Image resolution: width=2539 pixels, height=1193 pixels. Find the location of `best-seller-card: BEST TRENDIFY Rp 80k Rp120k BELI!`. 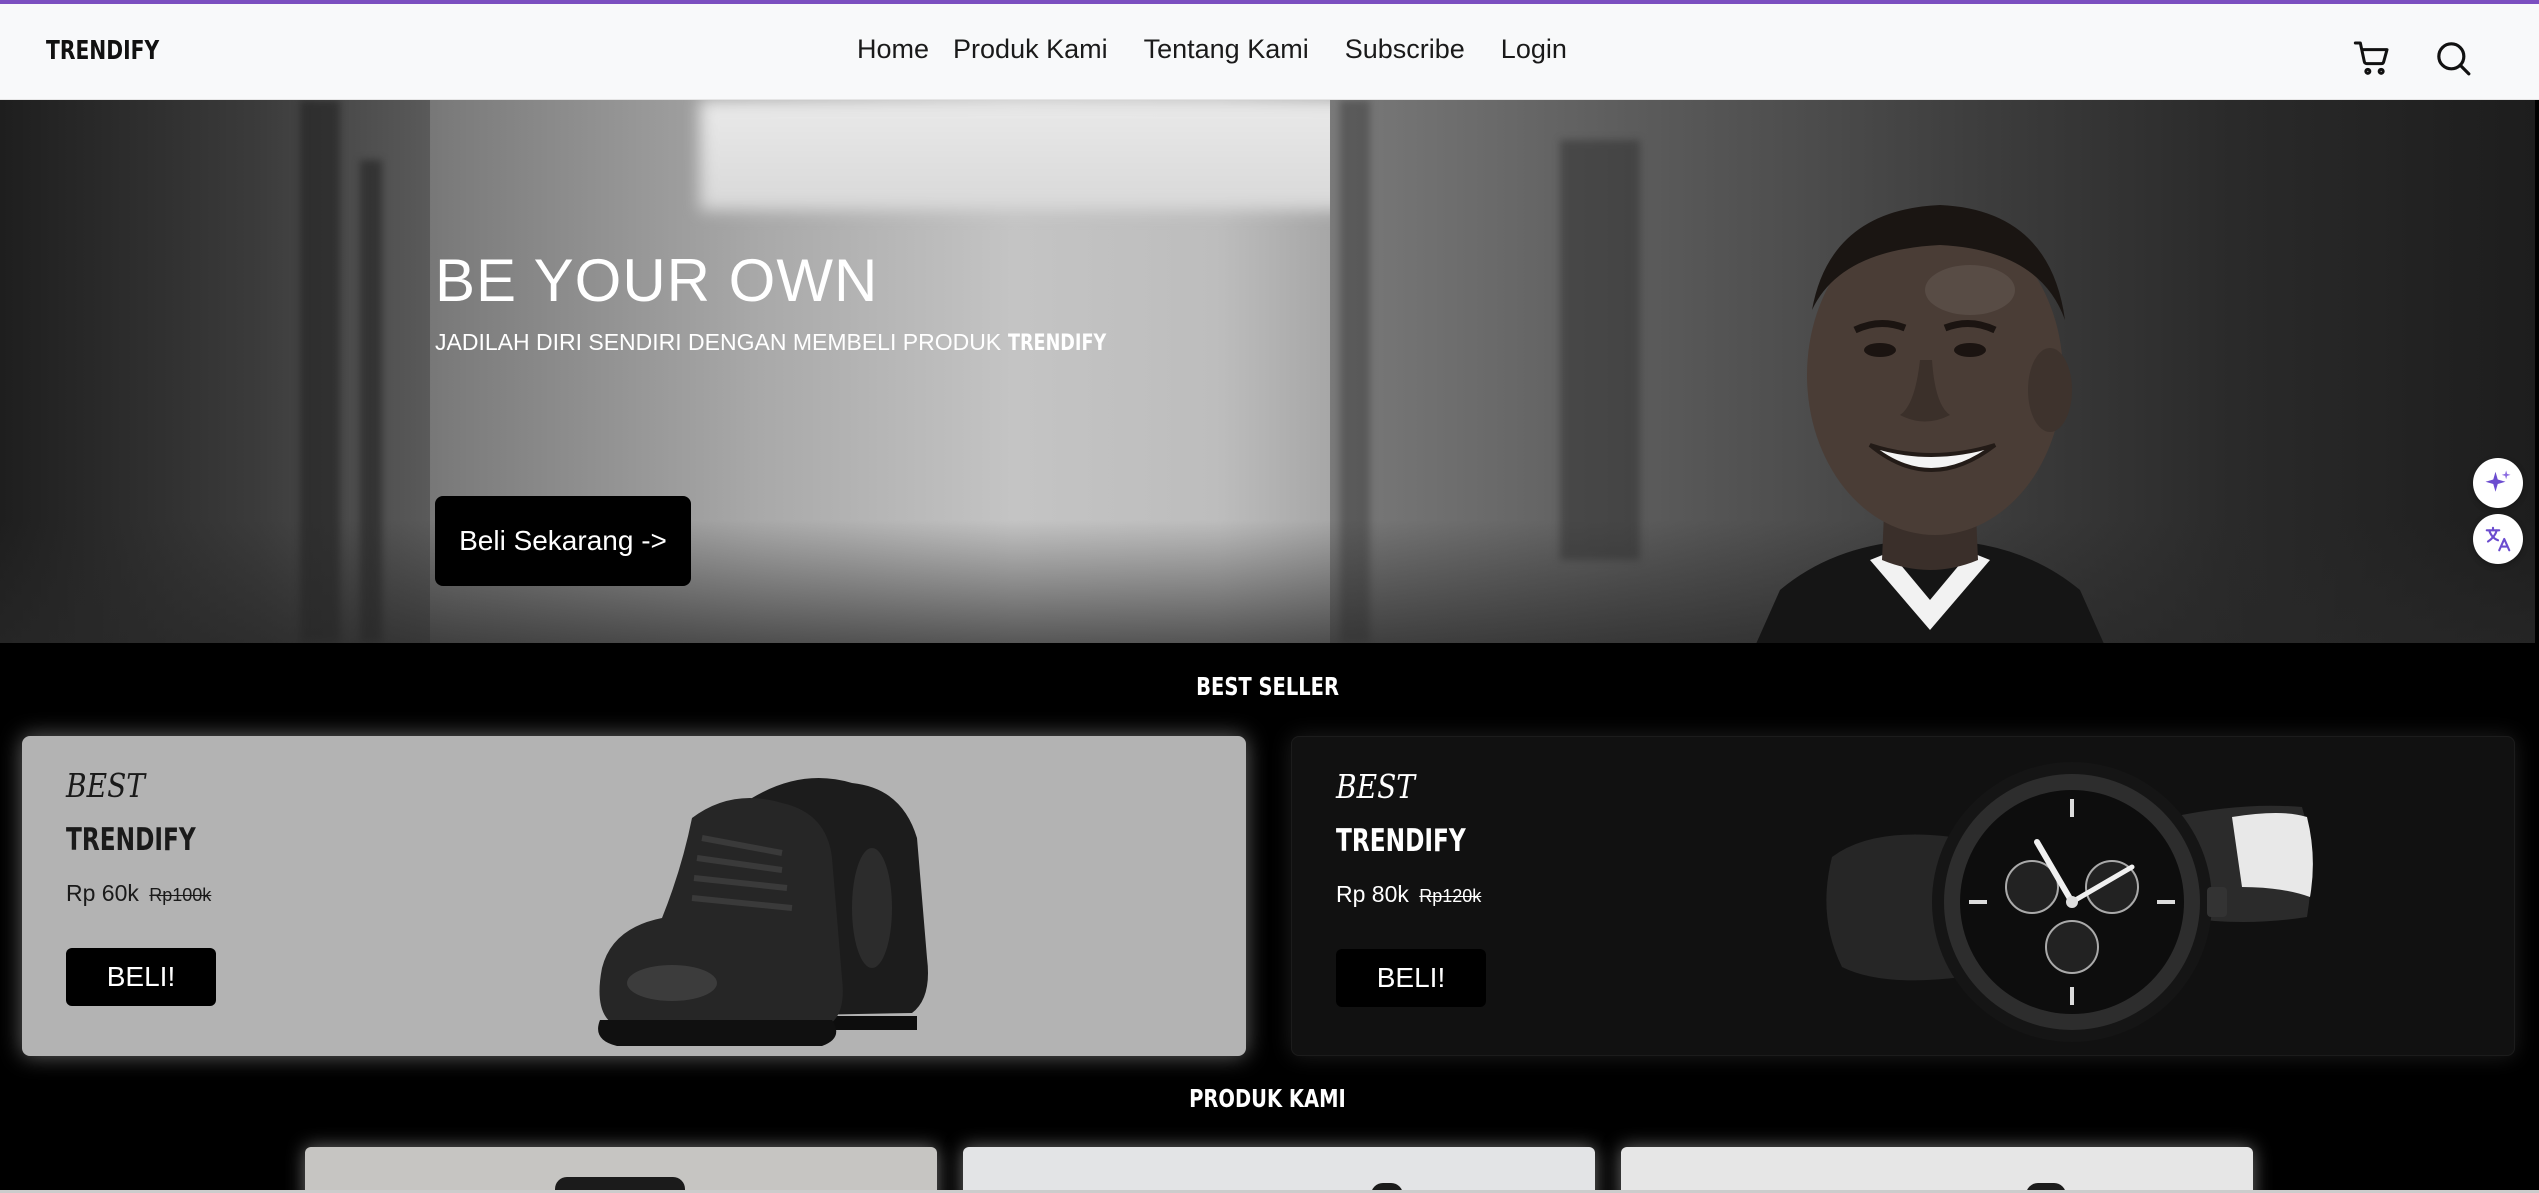

best-seller-card: BEST TRENDIFY Rp 80k Rp120k BELI! is located at coordinates (1903, 896).